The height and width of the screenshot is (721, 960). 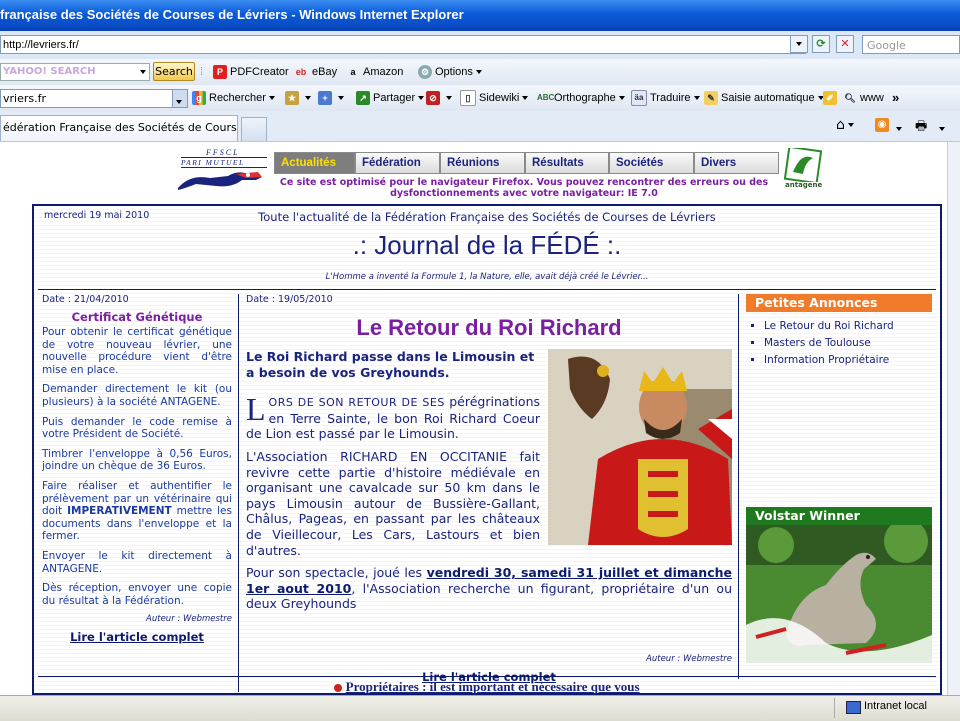 What do you see at coordinates (829, 326) in the screenshot?
I see `announcement-link: Le Retour du Roi Richard` at bounding box center [829, 326].